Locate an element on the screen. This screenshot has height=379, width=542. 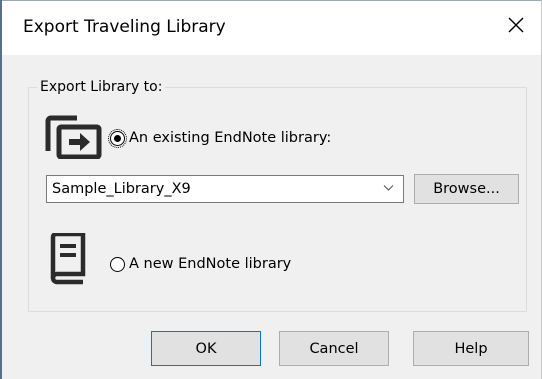
title-bar: Export Traveling Library is located at coordinates (271, 28).